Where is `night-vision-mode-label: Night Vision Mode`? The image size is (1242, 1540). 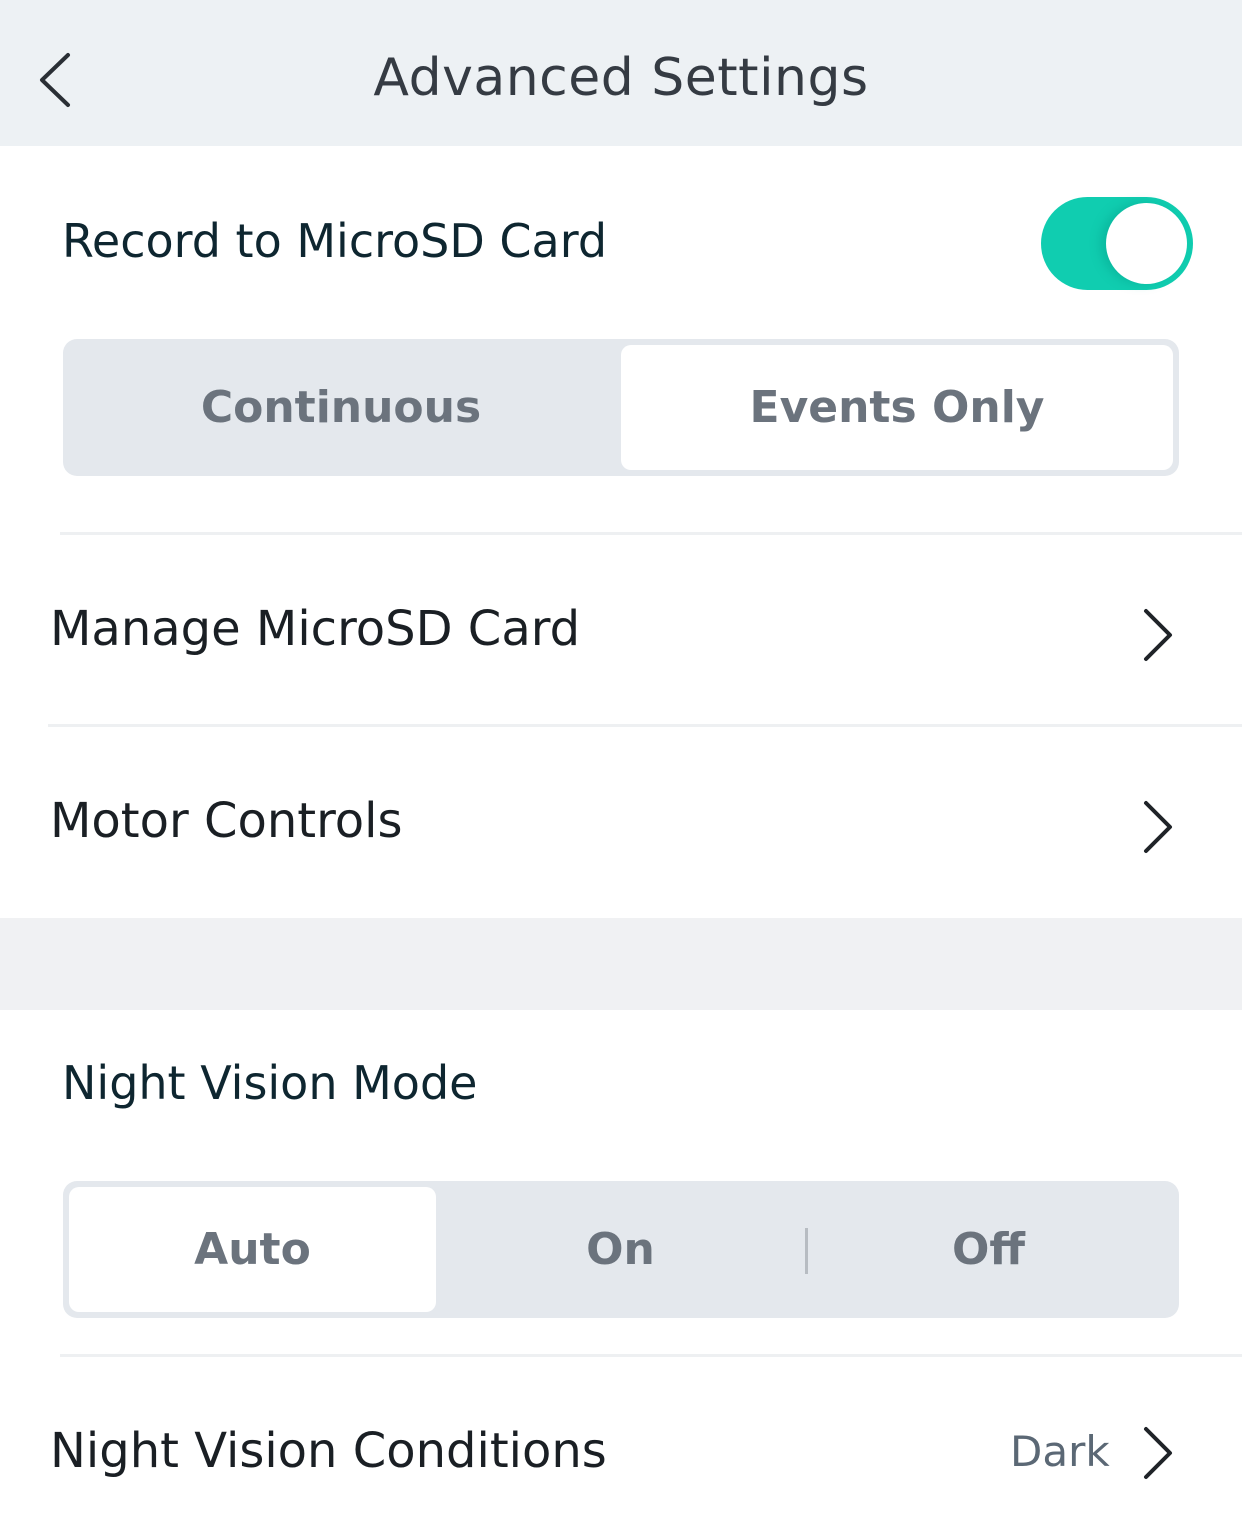 night-vision-mode-label: Night Vision Mode is located at coordinates (270, 1083).